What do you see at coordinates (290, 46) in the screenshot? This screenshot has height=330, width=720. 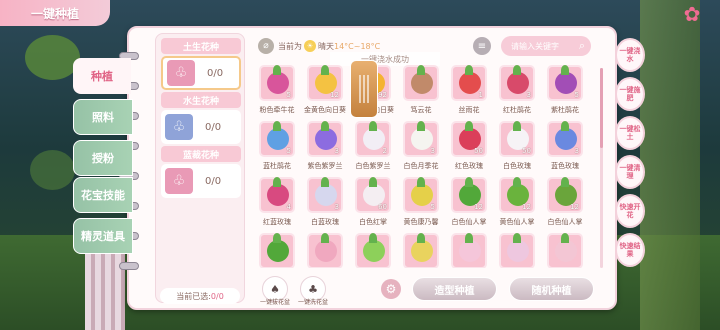 I see `forecast-label: 当前为` at bounding box center [290, 46].